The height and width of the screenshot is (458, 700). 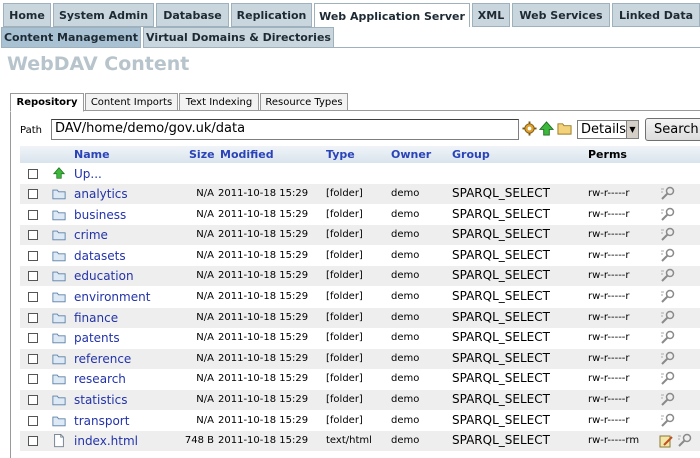 I want to click on edit-icon, so click(x=666, y=441).